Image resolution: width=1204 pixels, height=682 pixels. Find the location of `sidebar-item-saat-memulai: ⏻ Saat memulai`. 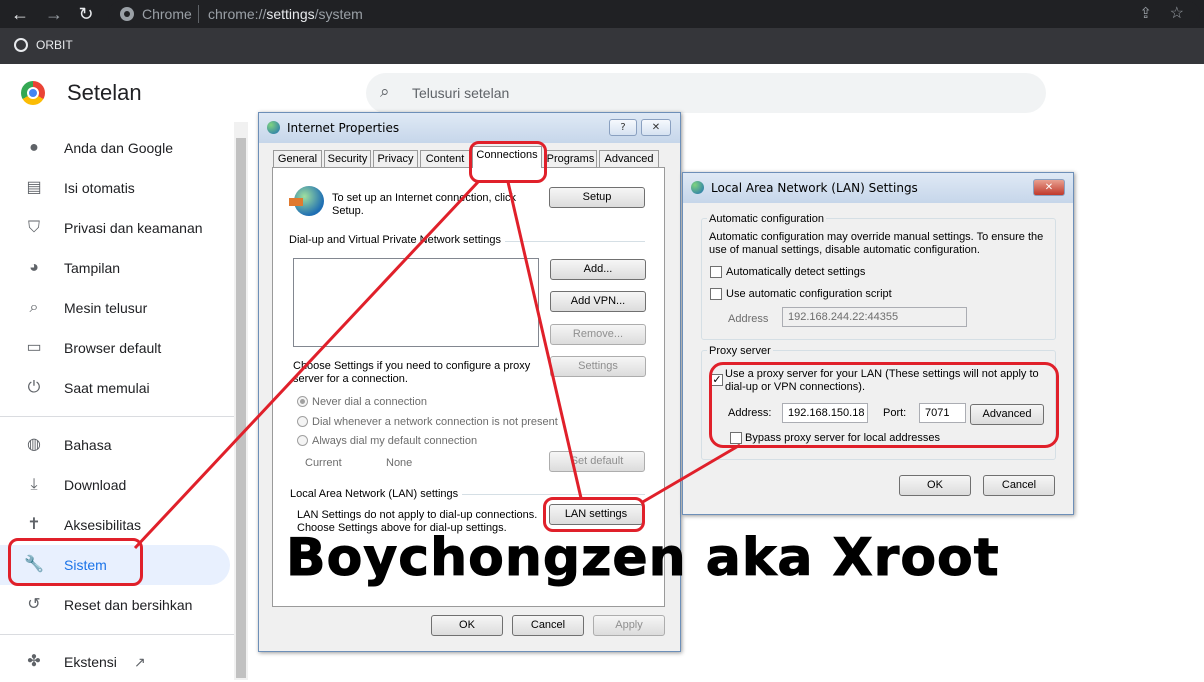

sidebar-item-saat-memulai: ⏻ Saat memulai is located at coordinates (115, 388).